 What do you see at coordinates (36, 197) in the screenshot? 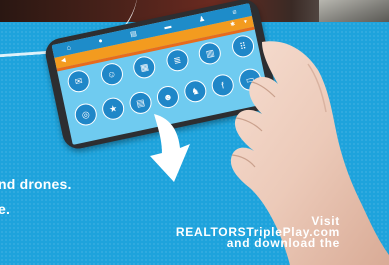
I see `body-text: nd drones. e.` at bounding box center [36, 197].